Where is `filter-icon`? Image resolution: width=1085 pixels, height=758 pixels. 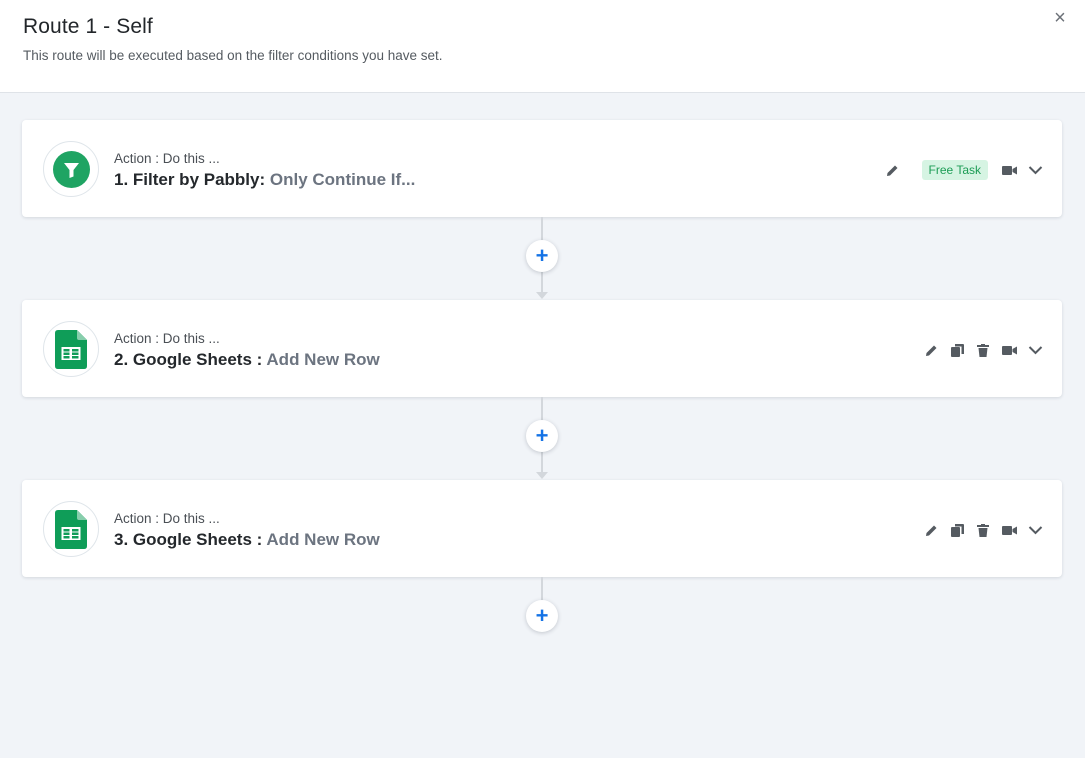 filter-icon is located at coordinates (71, 169).